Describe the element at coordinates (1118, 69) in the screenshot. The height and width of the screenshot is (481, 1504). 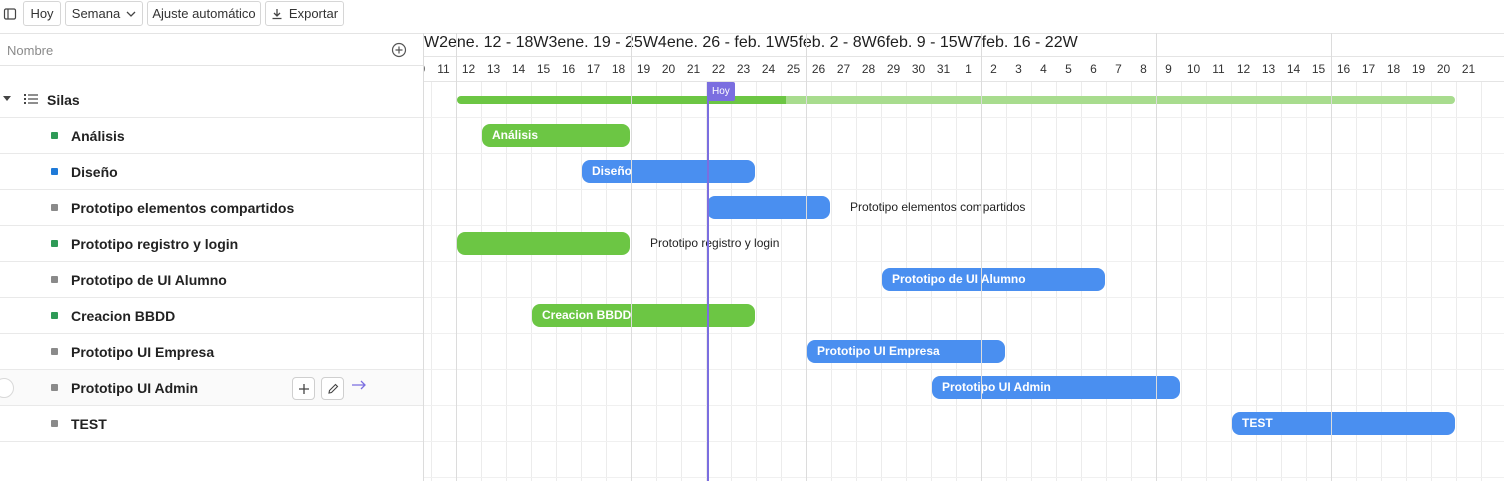
I see `day-label: 7` at that location.